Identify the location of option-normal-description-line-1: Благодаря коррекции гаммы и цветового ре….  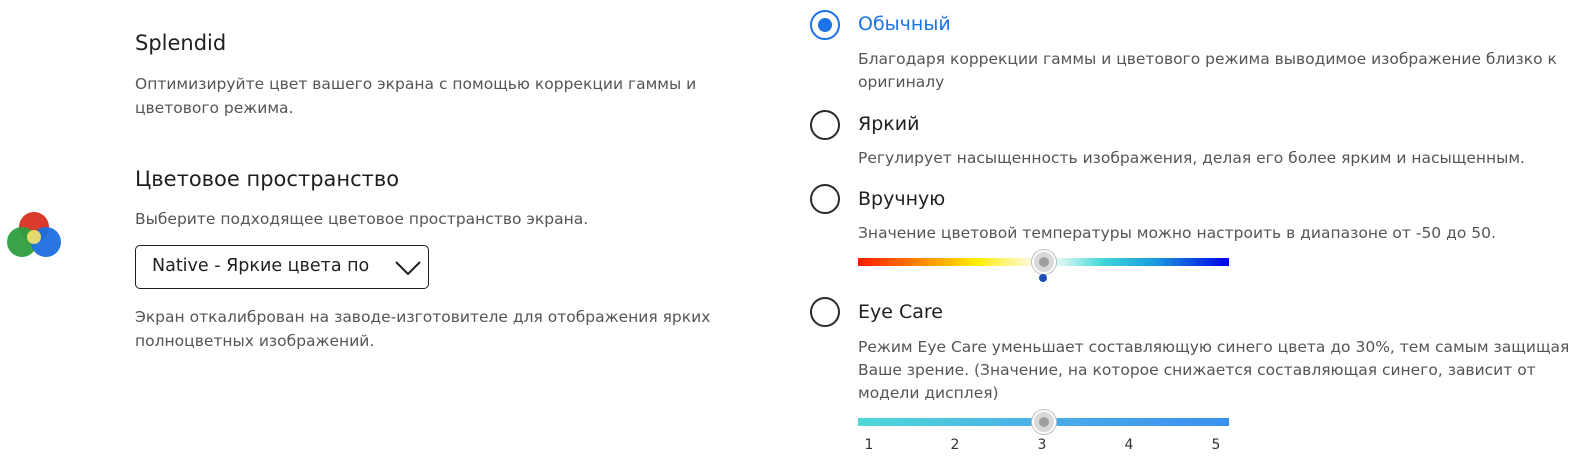
(1207, 59).